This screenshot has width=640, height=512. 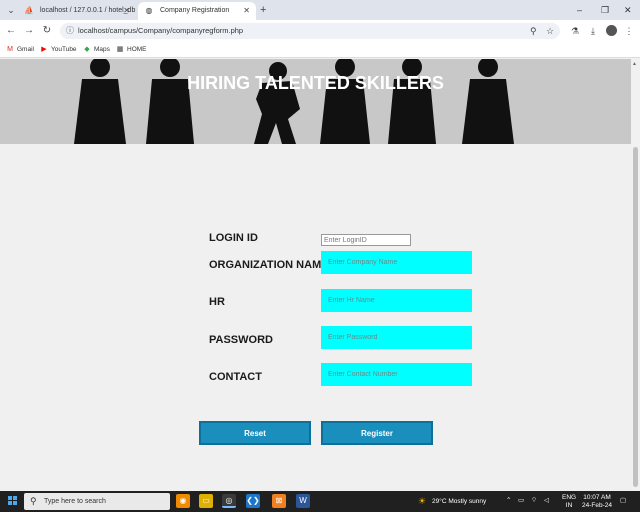 What do you see at coordinates (10, 49) in the screenshot?
I see `gmail-icon: M` at bounding box center [10, 49].